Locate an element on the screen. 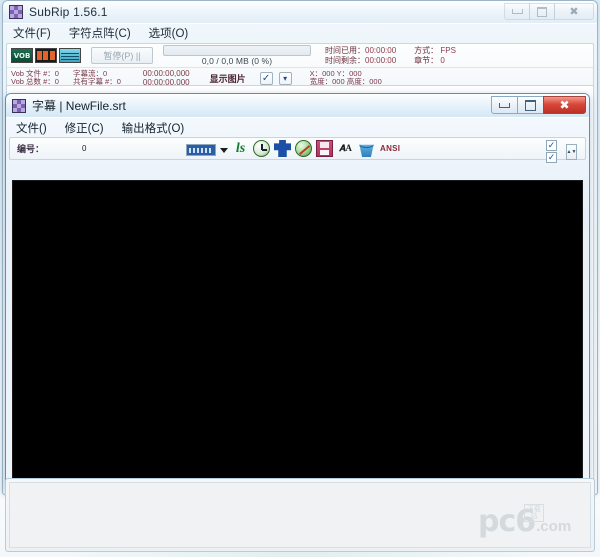 The height and width of the screenshot is (557, 600). main-minimize-button is located at coordinates (517, 11).